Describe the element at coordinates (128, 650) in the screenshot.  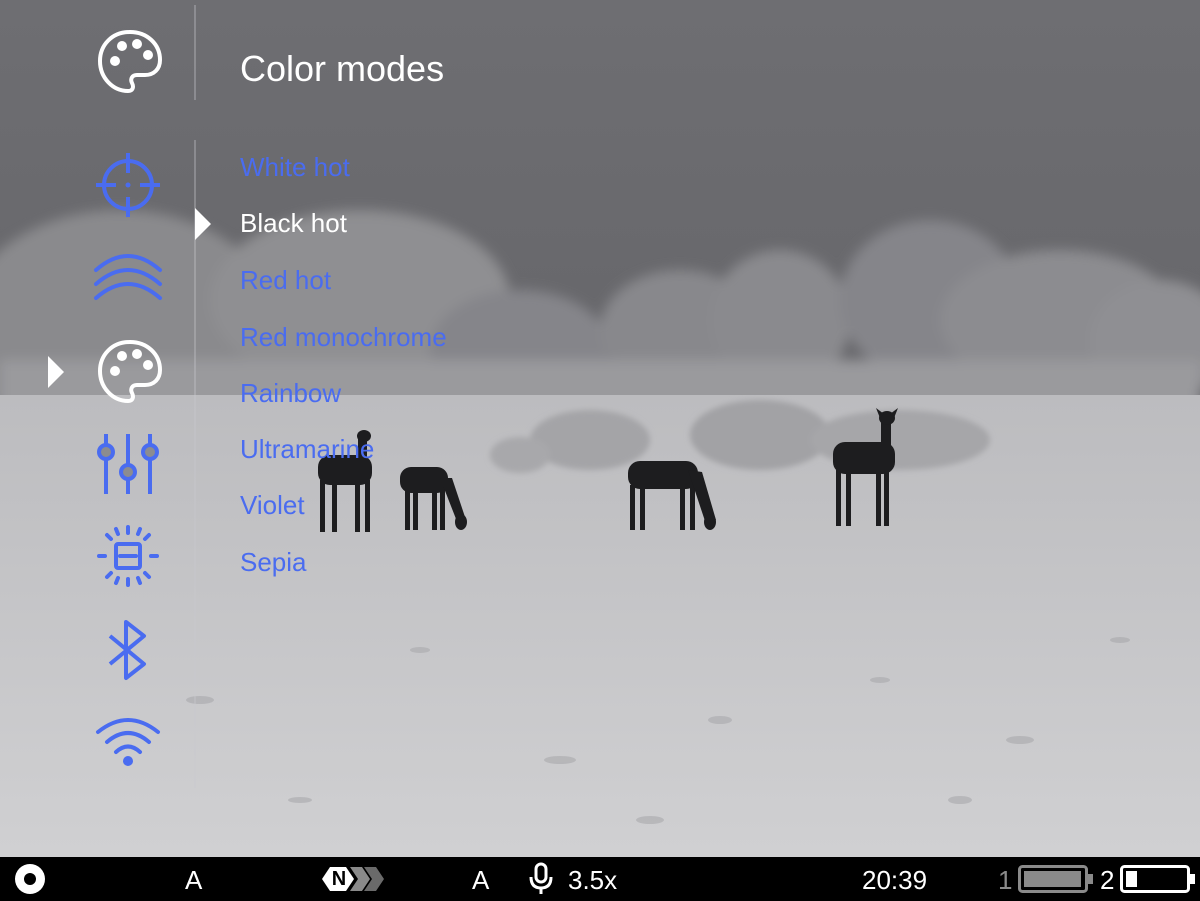
I see `bluetooth-icon` at that location.